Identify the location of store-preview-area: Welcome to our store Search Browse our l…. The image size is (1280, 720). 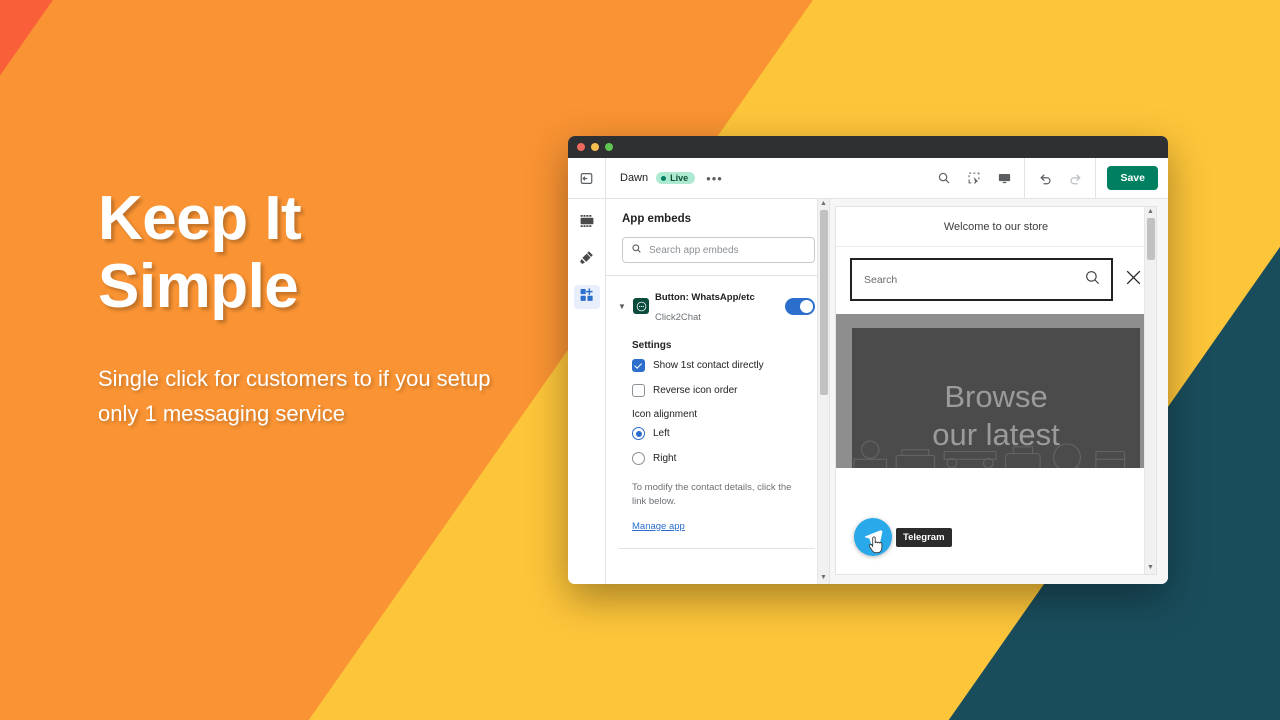
(999, 391).